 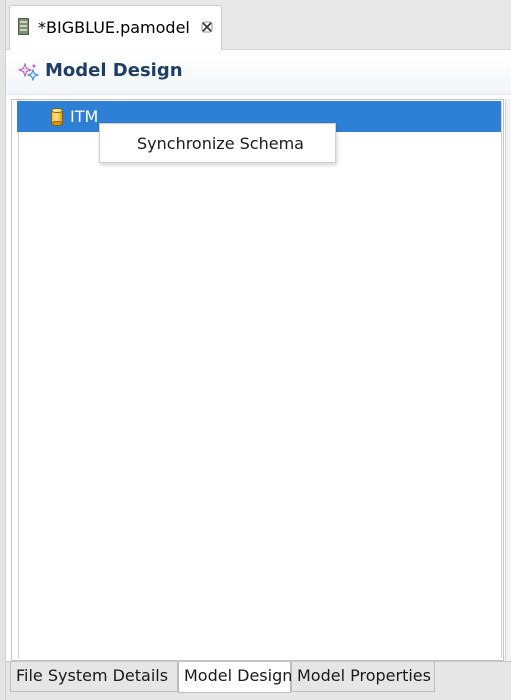 I want to click on database-icon, so click(x=57, y=117).